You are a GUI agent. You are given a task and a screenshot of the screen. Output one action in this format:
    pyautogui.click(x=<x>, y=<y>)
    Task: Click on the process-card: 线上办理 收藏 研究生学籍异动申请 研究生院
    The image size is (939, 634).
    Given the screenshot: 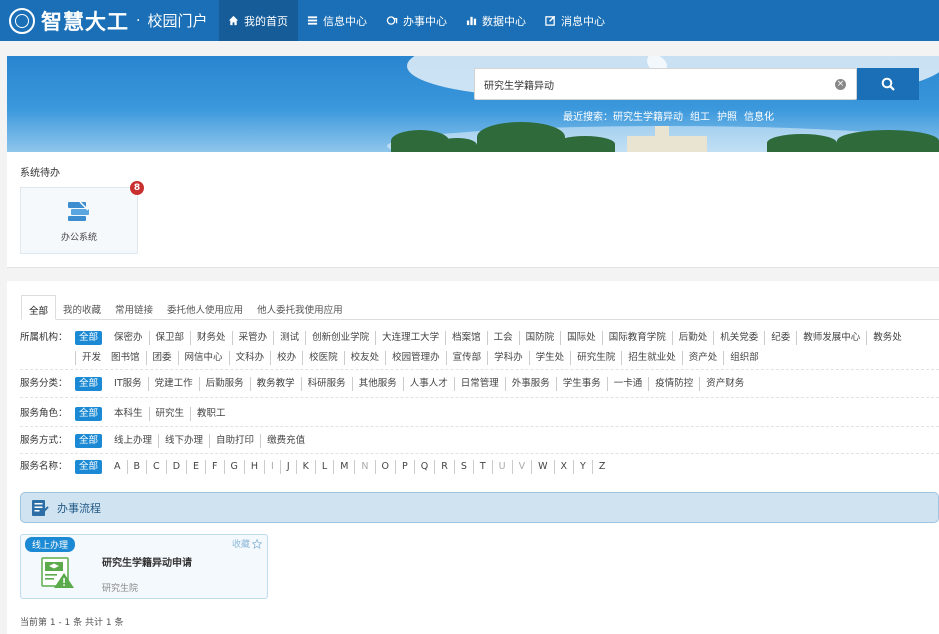 What is the action you would take?
    pyautogui.click(x=144, y=566)
    